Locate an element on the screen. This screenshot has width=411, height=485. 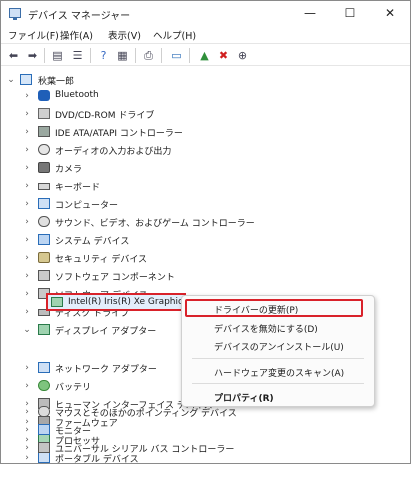
display-adapter-icon is located at coordinates (57, 302).